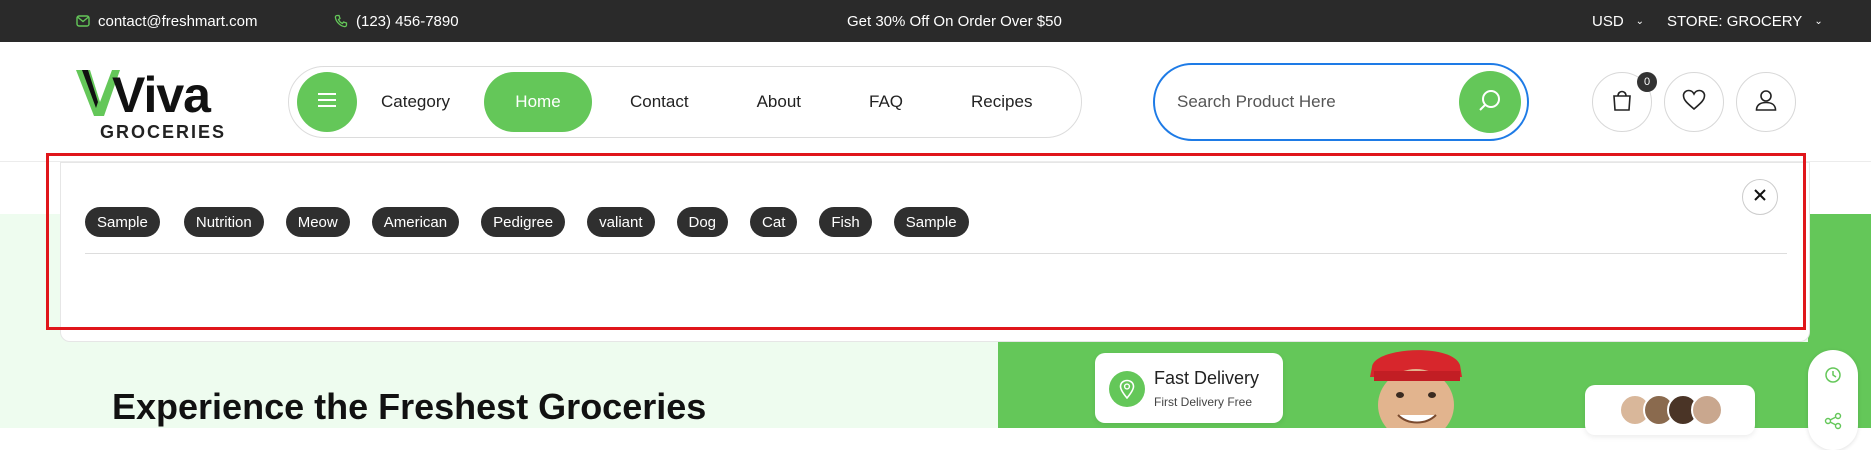  I want to click on contact-email: contact@freshmart.com, so click(166, 21).